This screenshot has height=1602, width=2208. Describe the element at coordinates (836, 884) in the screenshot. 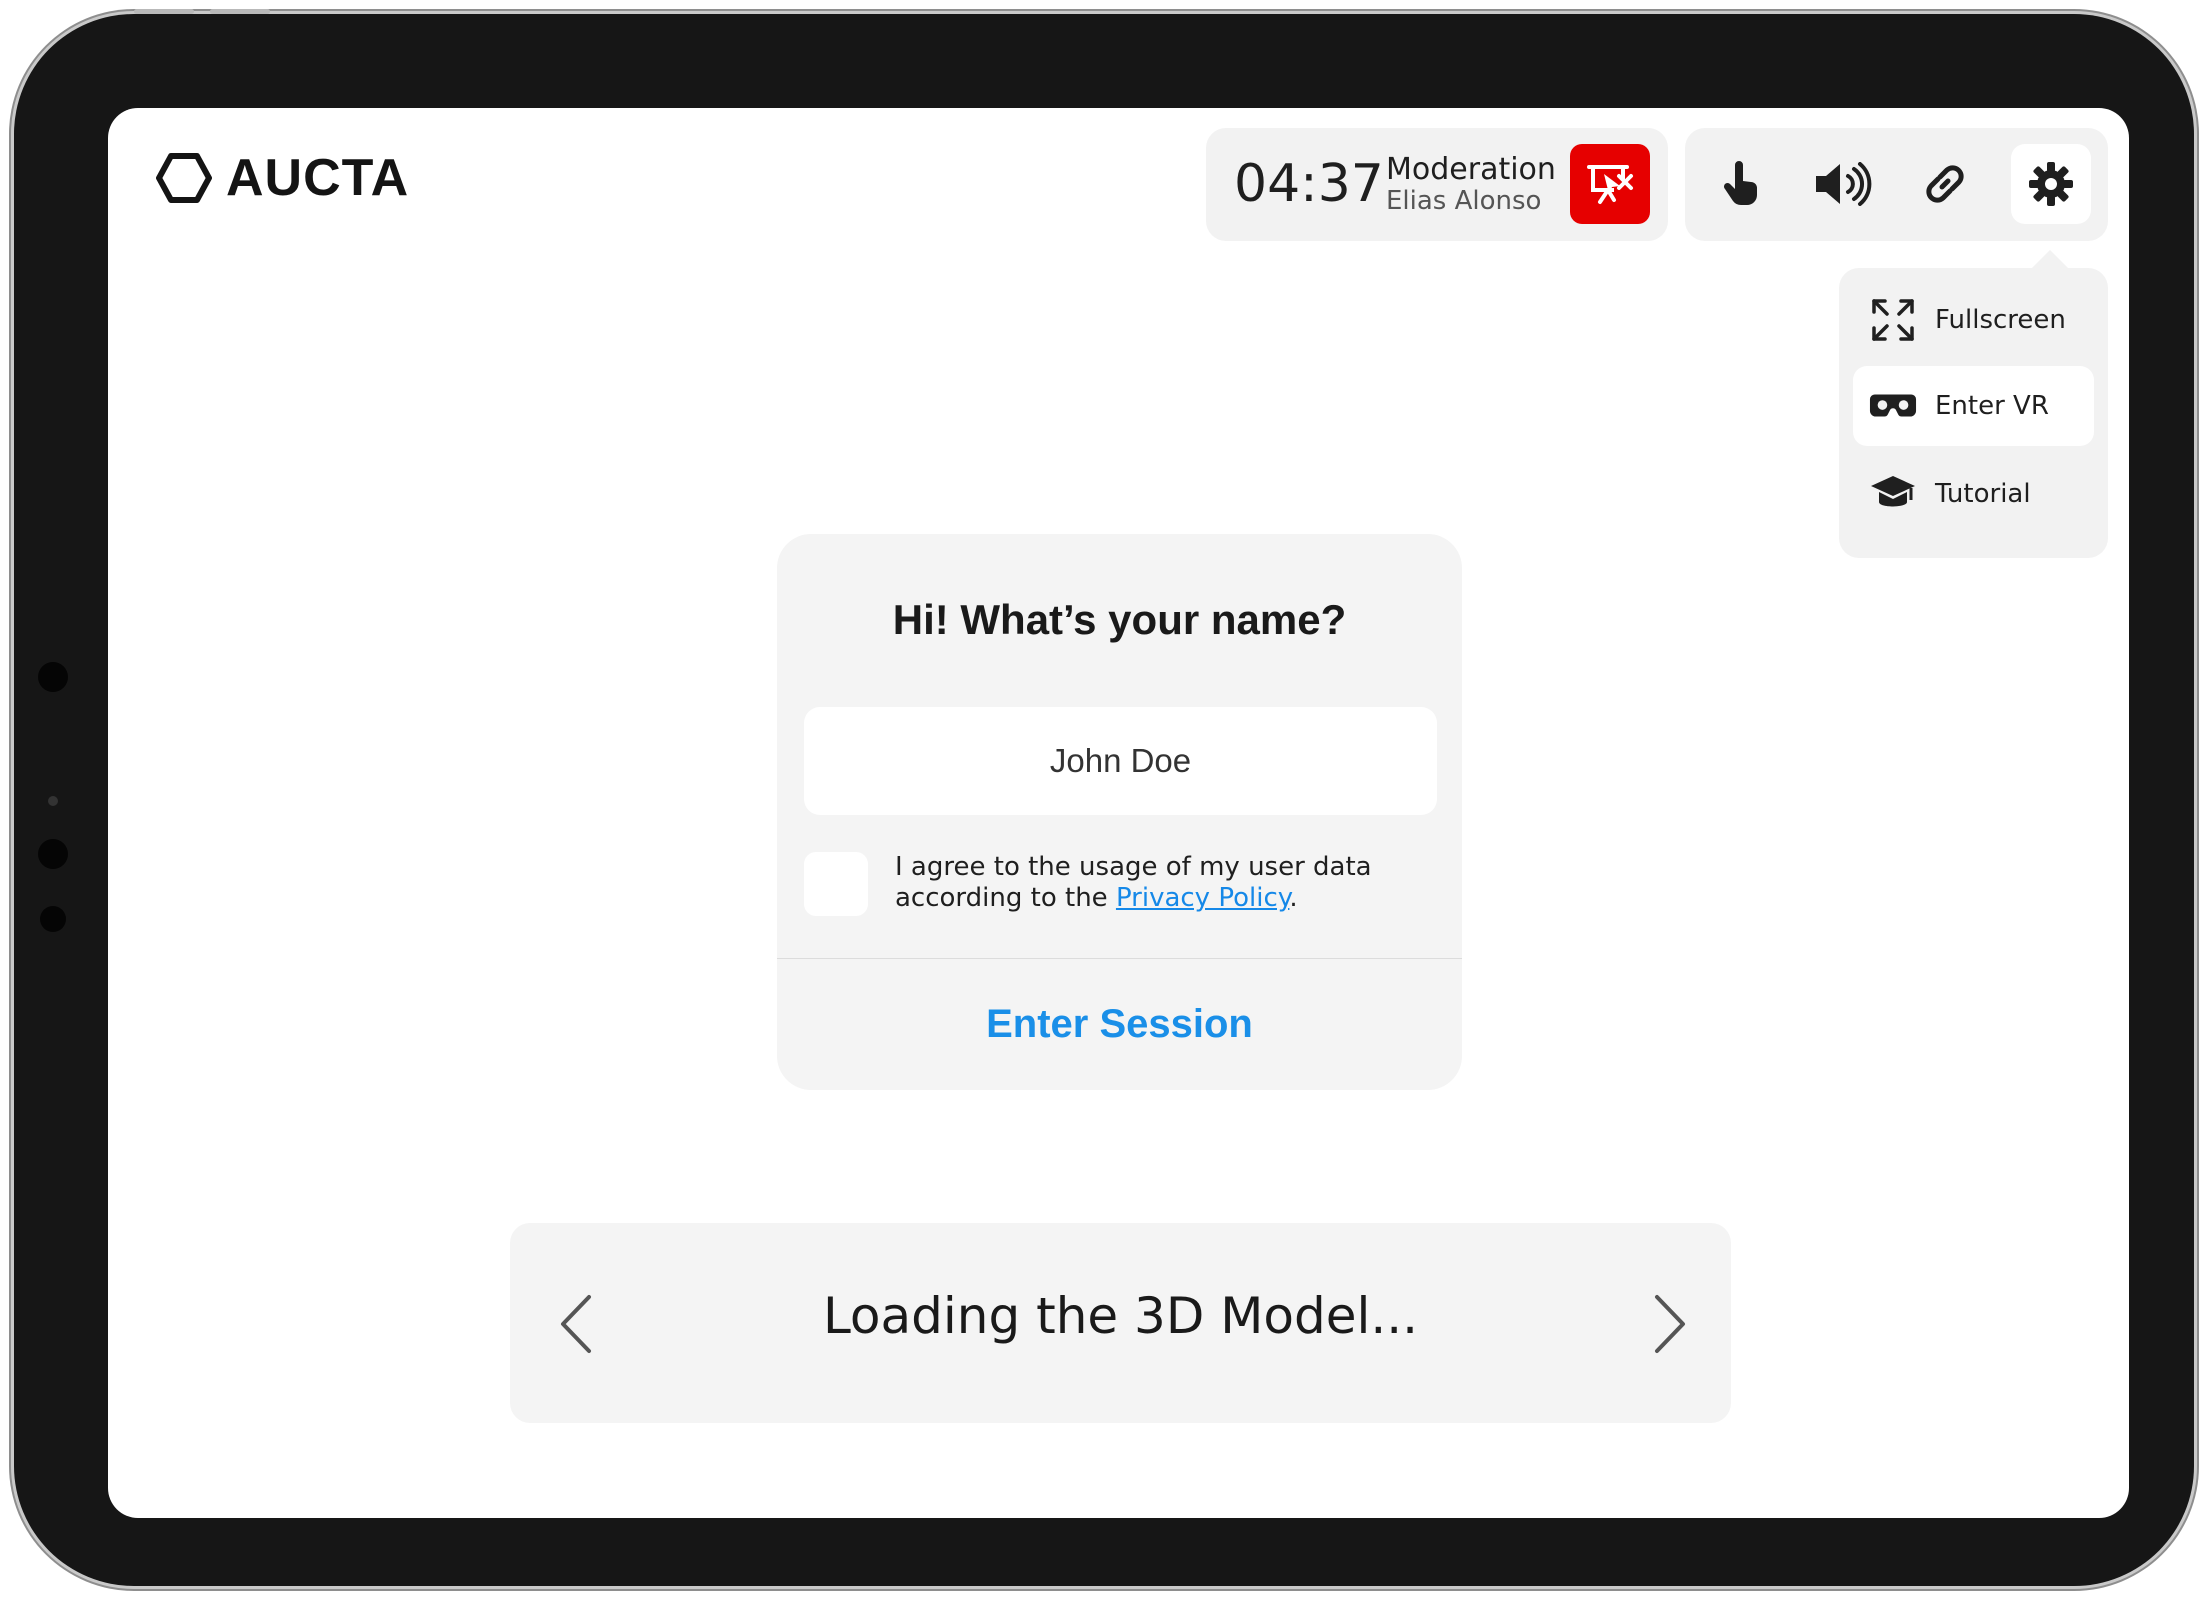

I see `consent-checkbox` at that location.